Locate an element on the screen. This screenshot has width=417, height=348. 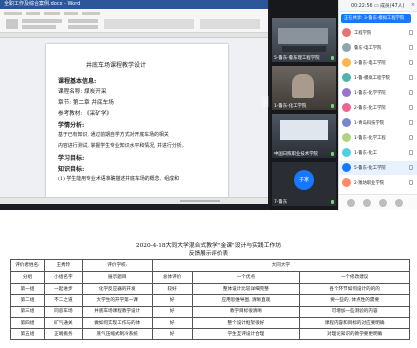
panel-header: 00:22:56 ▭ 成员(47人) × is located at coordinates (378, 6).